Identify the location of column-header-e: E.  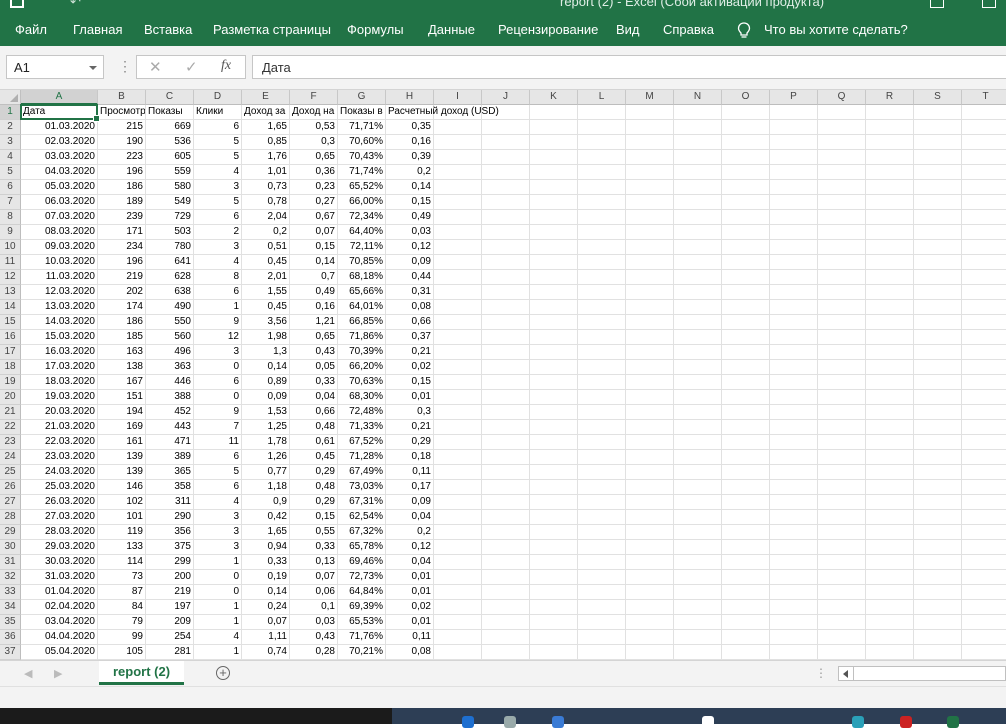
(266, 97).